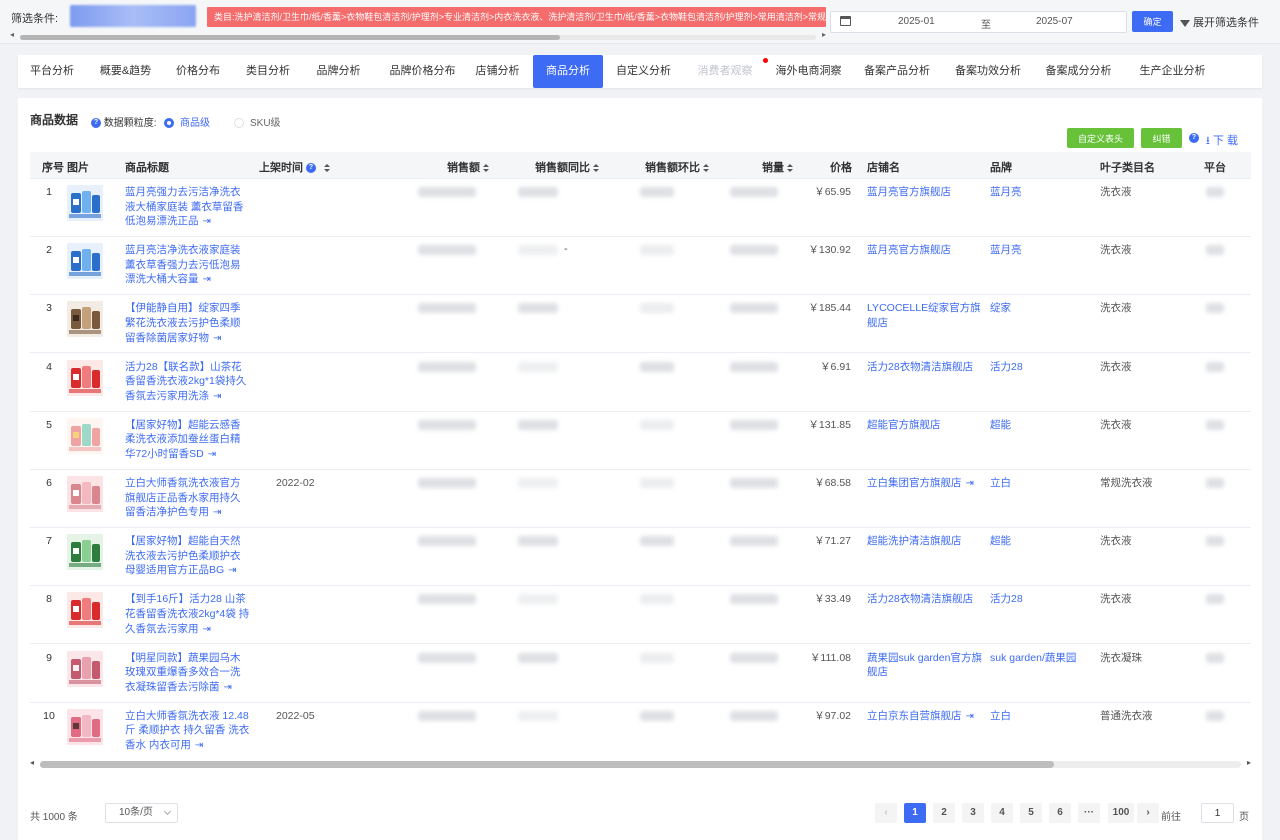  Describe the element at coordinates (1222, 141) in the screenshot. I see `download-button: ⭳ 下 载` at that location.